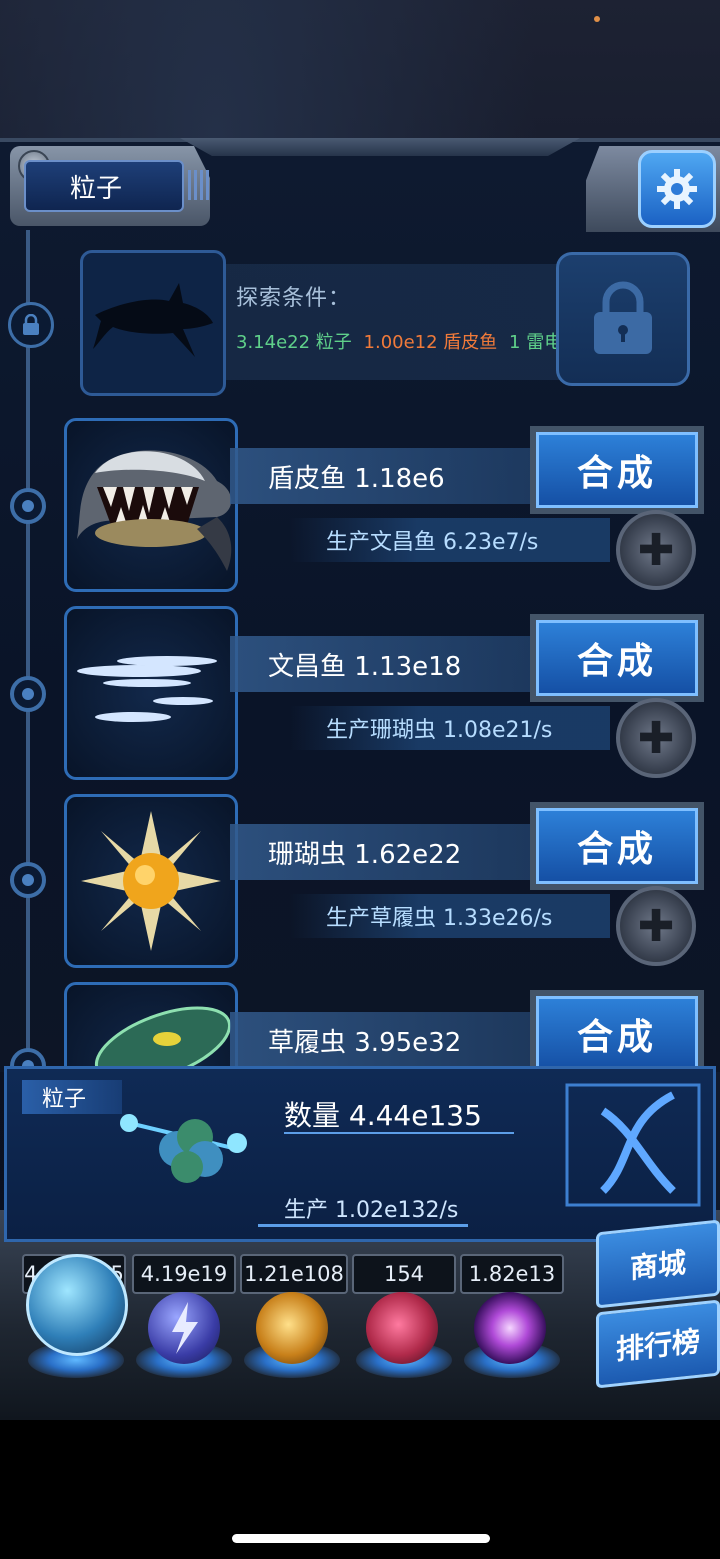 The width and height of the screenshot is (720, 1559). Describe the element at coordinates (153, 320) in the screenshot. I see `shark-silhouette-icon` at that location.